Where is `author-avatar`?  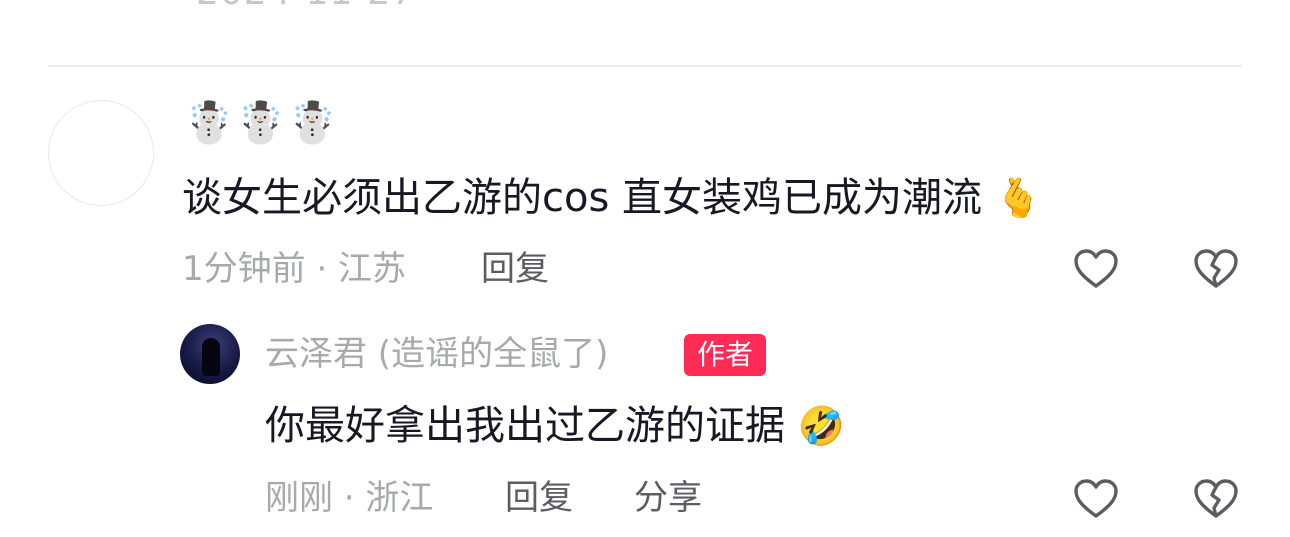 author-avatar is located at coordinates (210, 354).